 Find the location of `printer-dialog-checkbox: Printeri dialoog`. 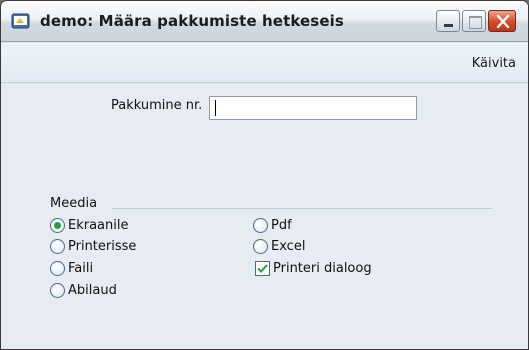

printer-dialog-checkbox: Printeri dialoog is located at coordinates (313, 268).